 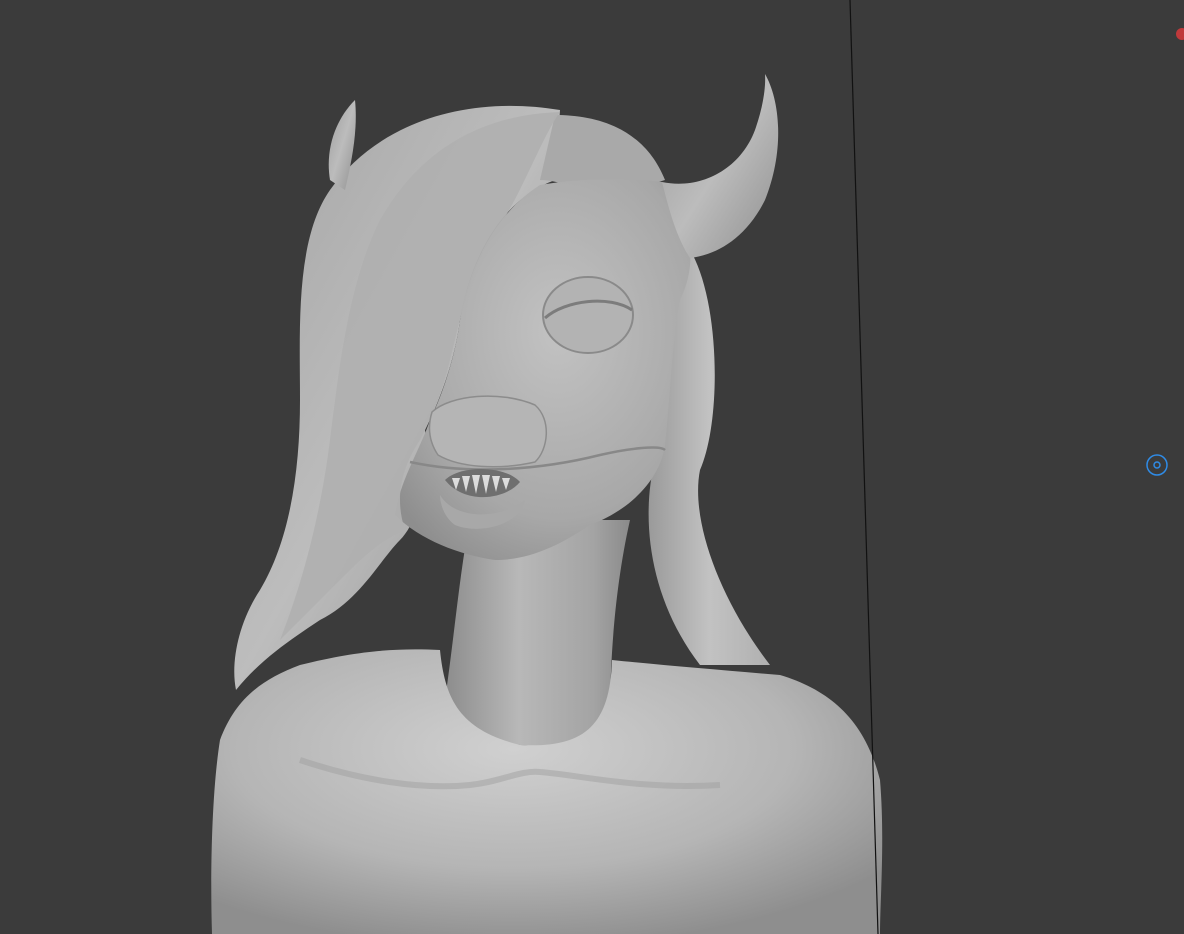 I want to click on red-dot-icon, so click(x=1180, y=34).